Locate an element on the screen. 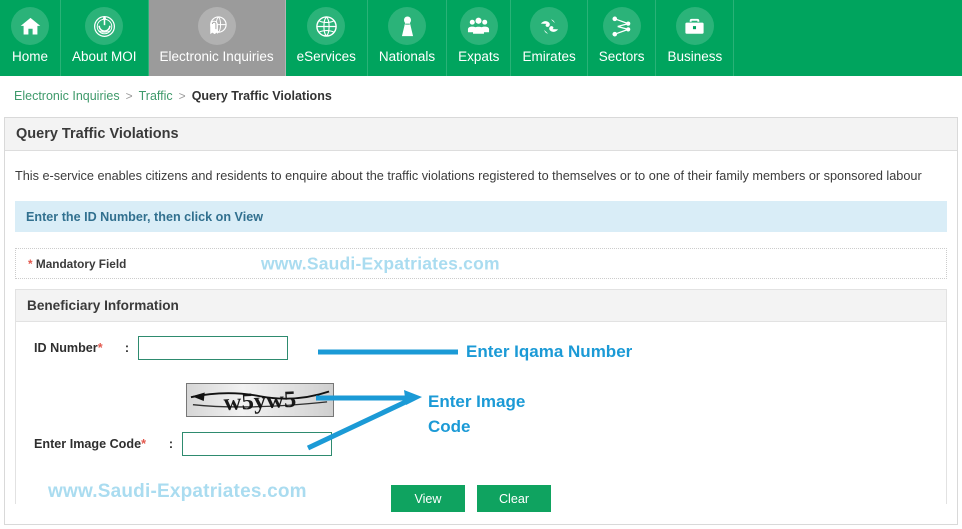  nav-label-electronic-inquiries: Electronic Inquiries is located at coordinates (216, 56).